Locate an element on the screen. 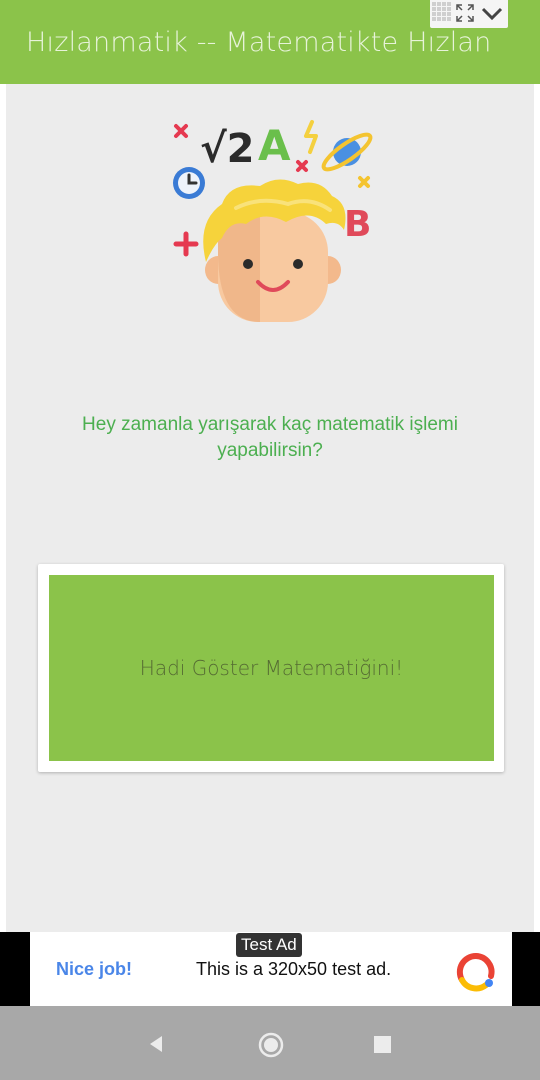 The image size is (540, 1080). system-navigation-bar is located at coordinates (270, 1043).